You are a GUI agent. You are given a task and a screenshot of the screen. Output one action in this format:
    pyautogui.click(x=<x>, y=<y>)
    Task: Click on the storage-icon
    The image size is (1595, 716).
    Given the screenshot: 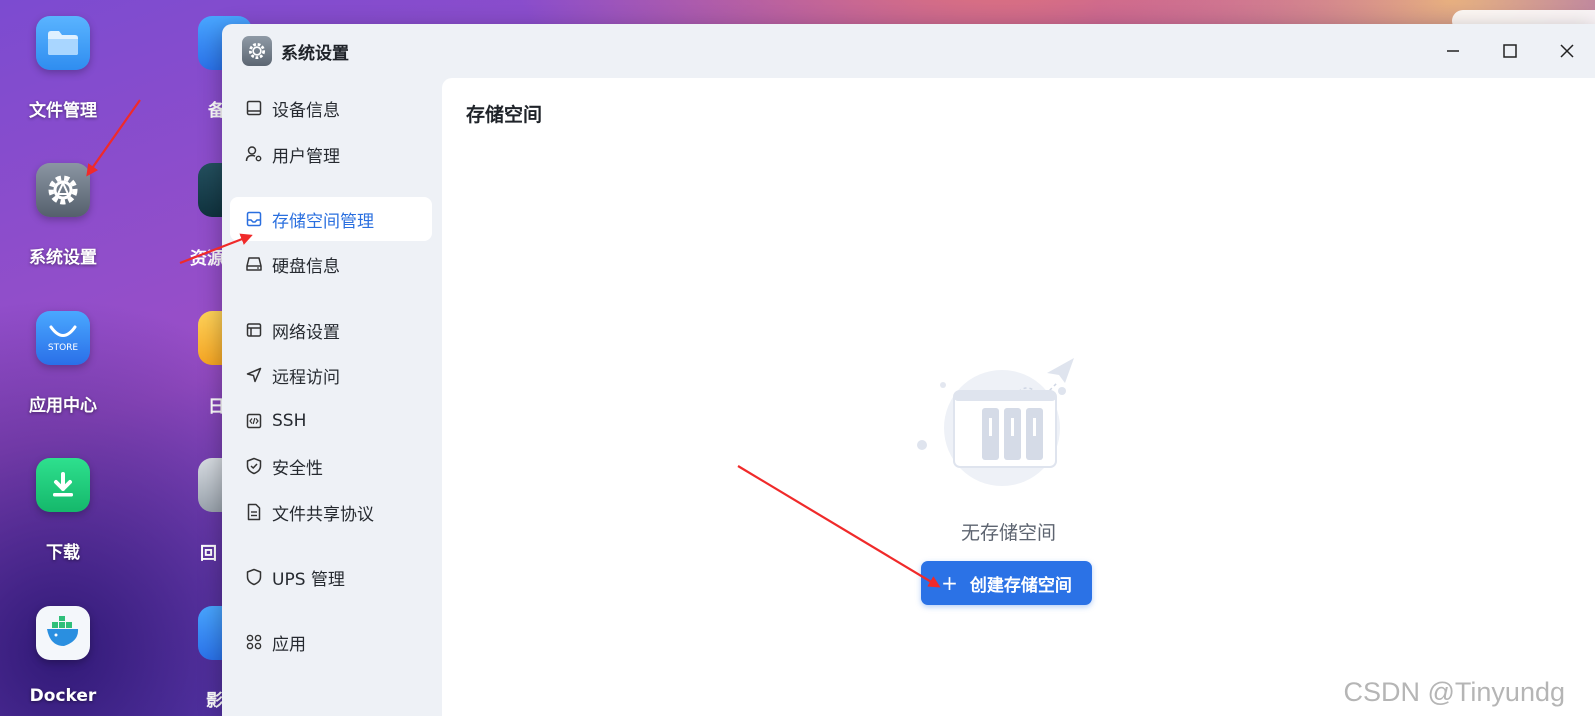 What is the action you would take?
    pyautogui.click(x=254, y=219)
    